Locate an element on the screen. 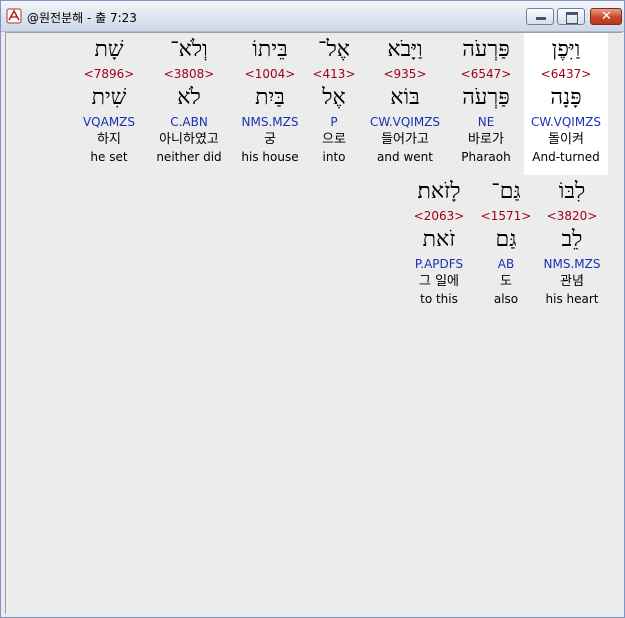 Image resolution: width=625 pixels, height=618 pixels. close-button: ✕ is located at coordinates (606, 16).